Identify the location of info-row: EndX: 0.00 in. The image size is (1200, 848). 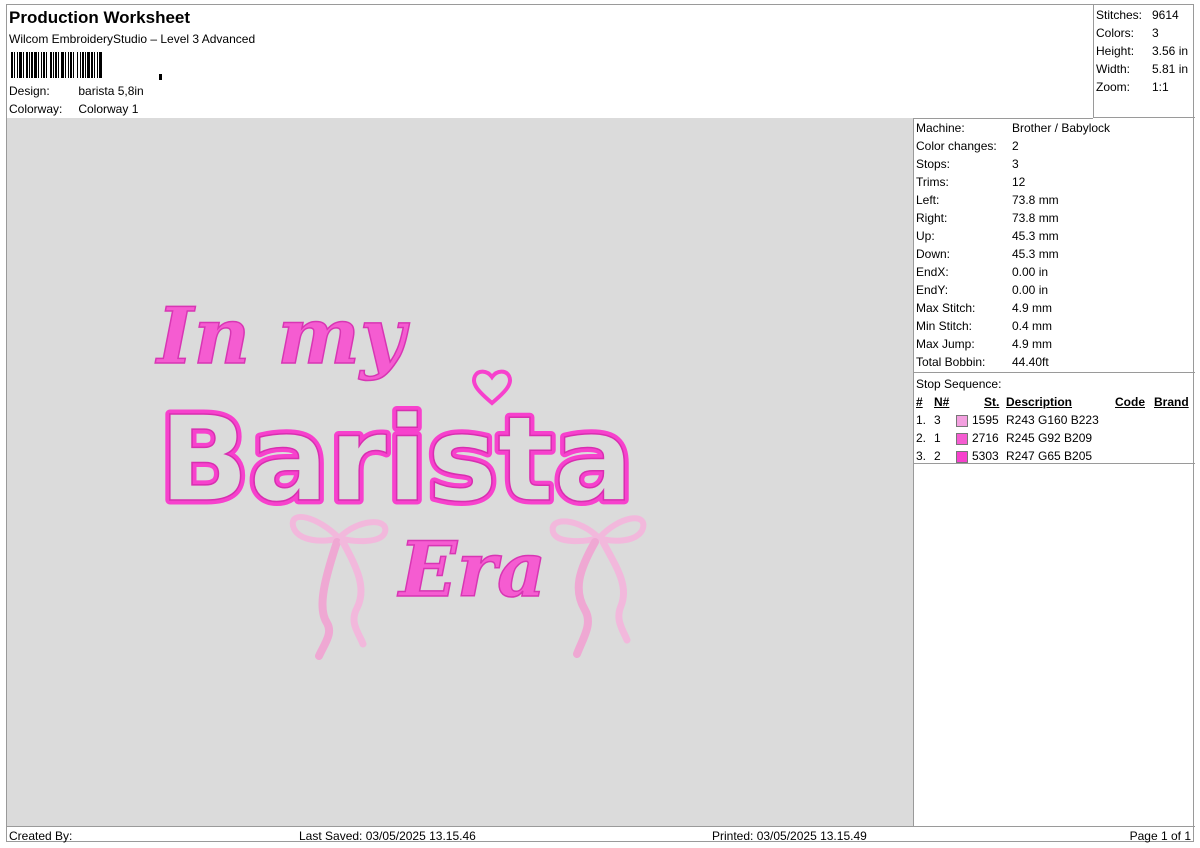
(982, 272).